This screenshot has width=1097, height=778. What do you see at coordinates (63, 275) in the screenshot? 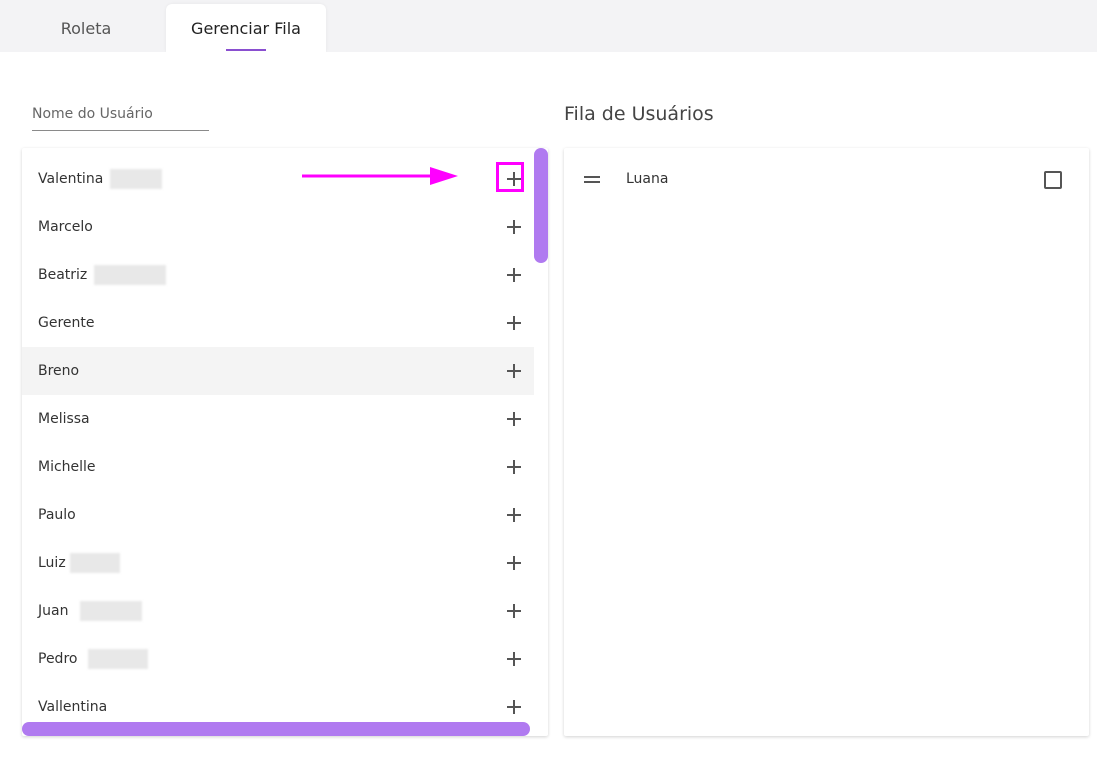
I see `user-name: Beatriz` at bounding box center [63, 275].